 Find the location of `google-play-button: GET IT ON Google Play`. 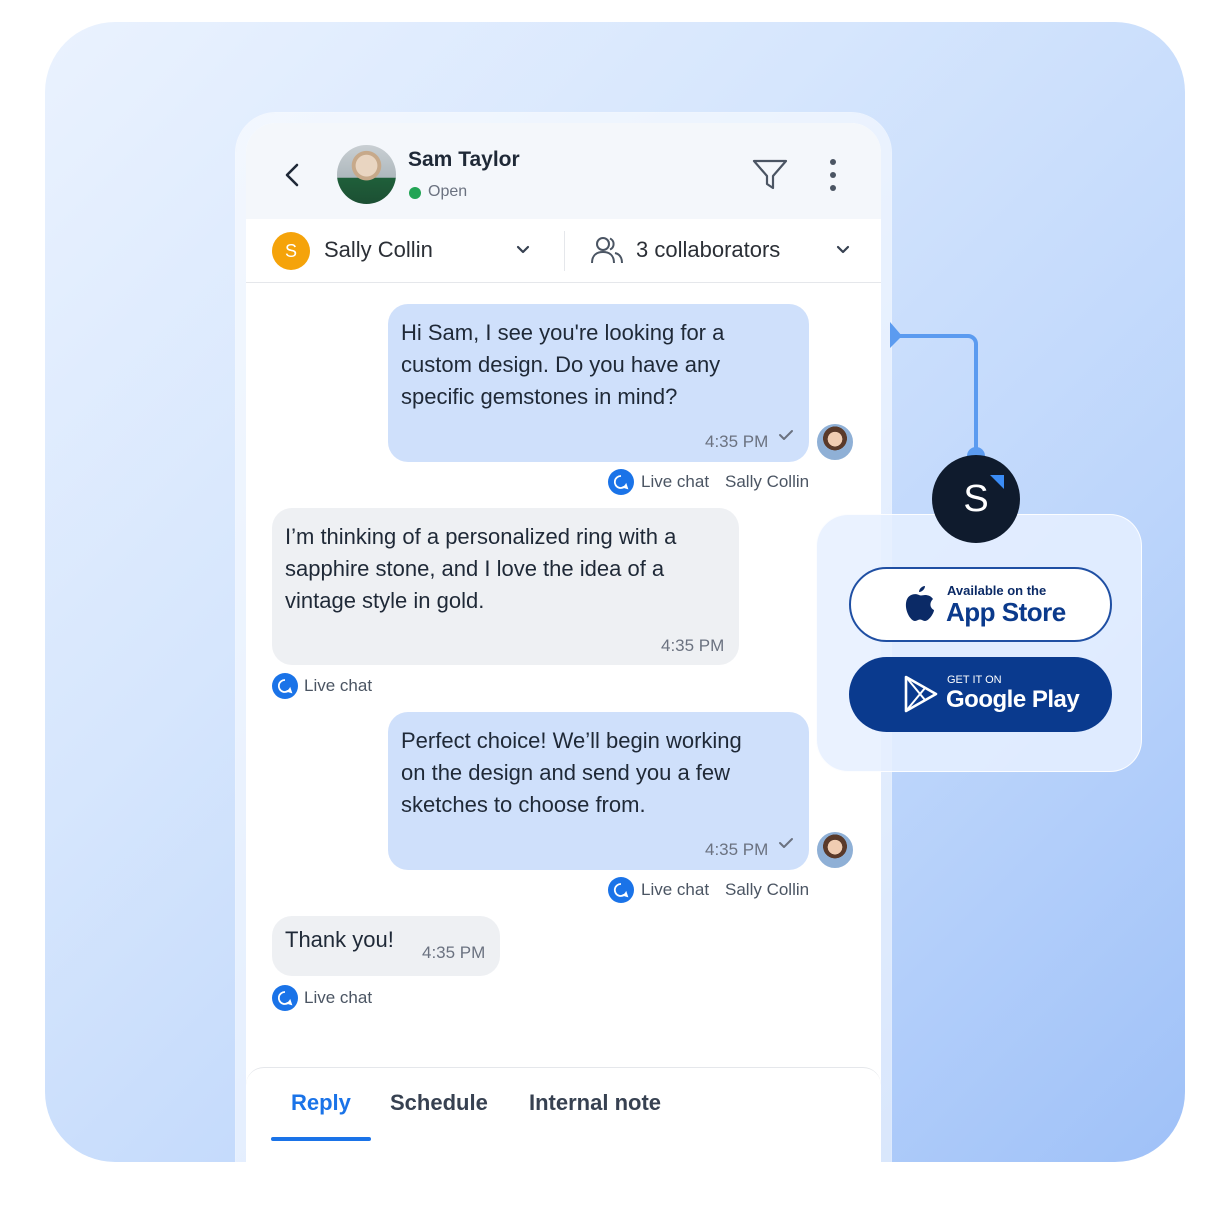

google-play-button: GET IT ON Google Play is located at coordinates (980, 694).